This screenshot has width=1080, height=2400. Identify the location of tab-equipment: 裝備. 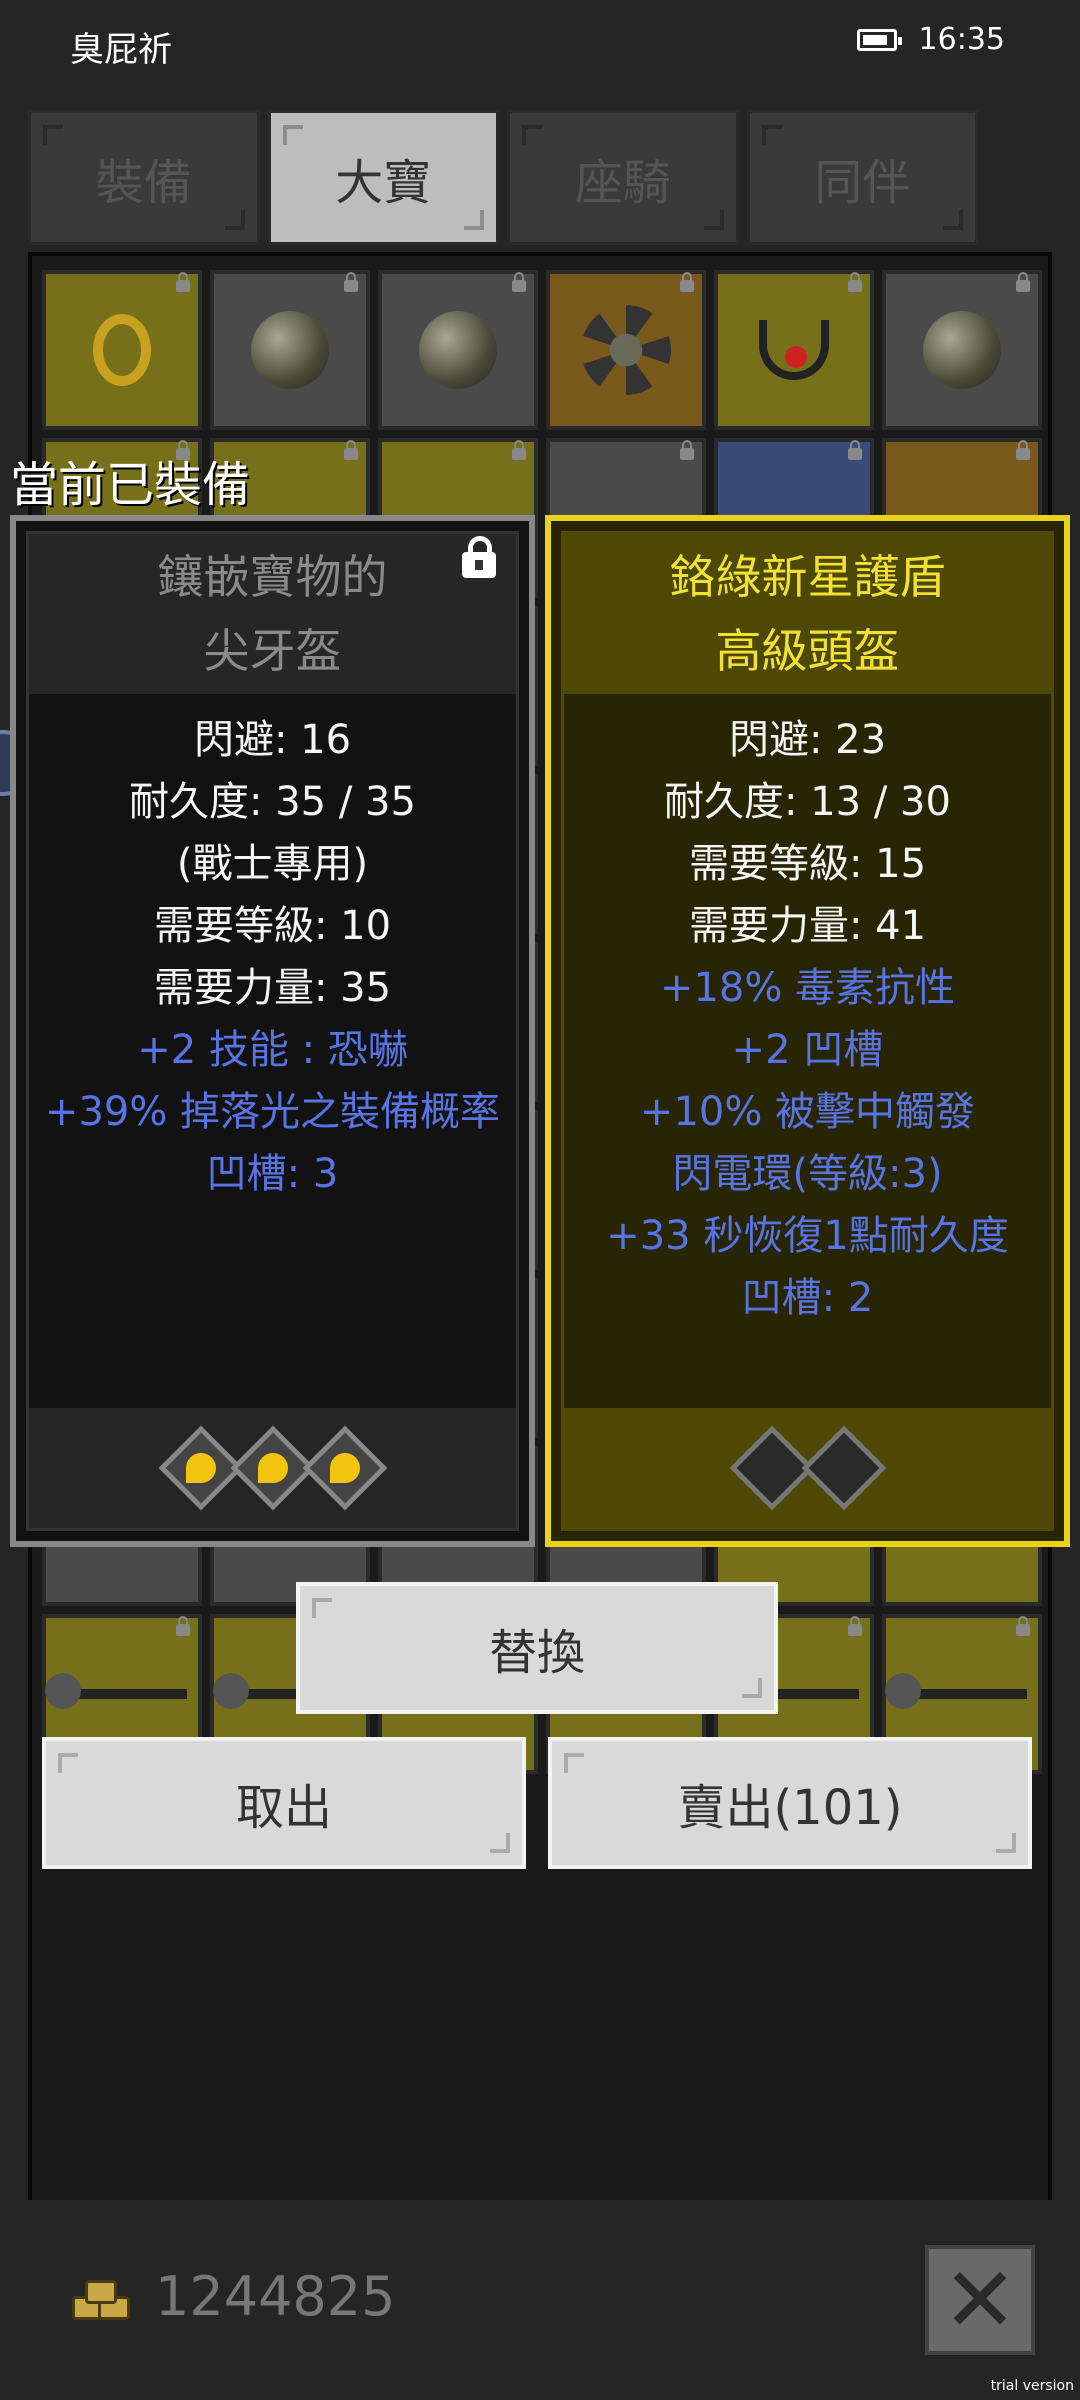
(144, 177).